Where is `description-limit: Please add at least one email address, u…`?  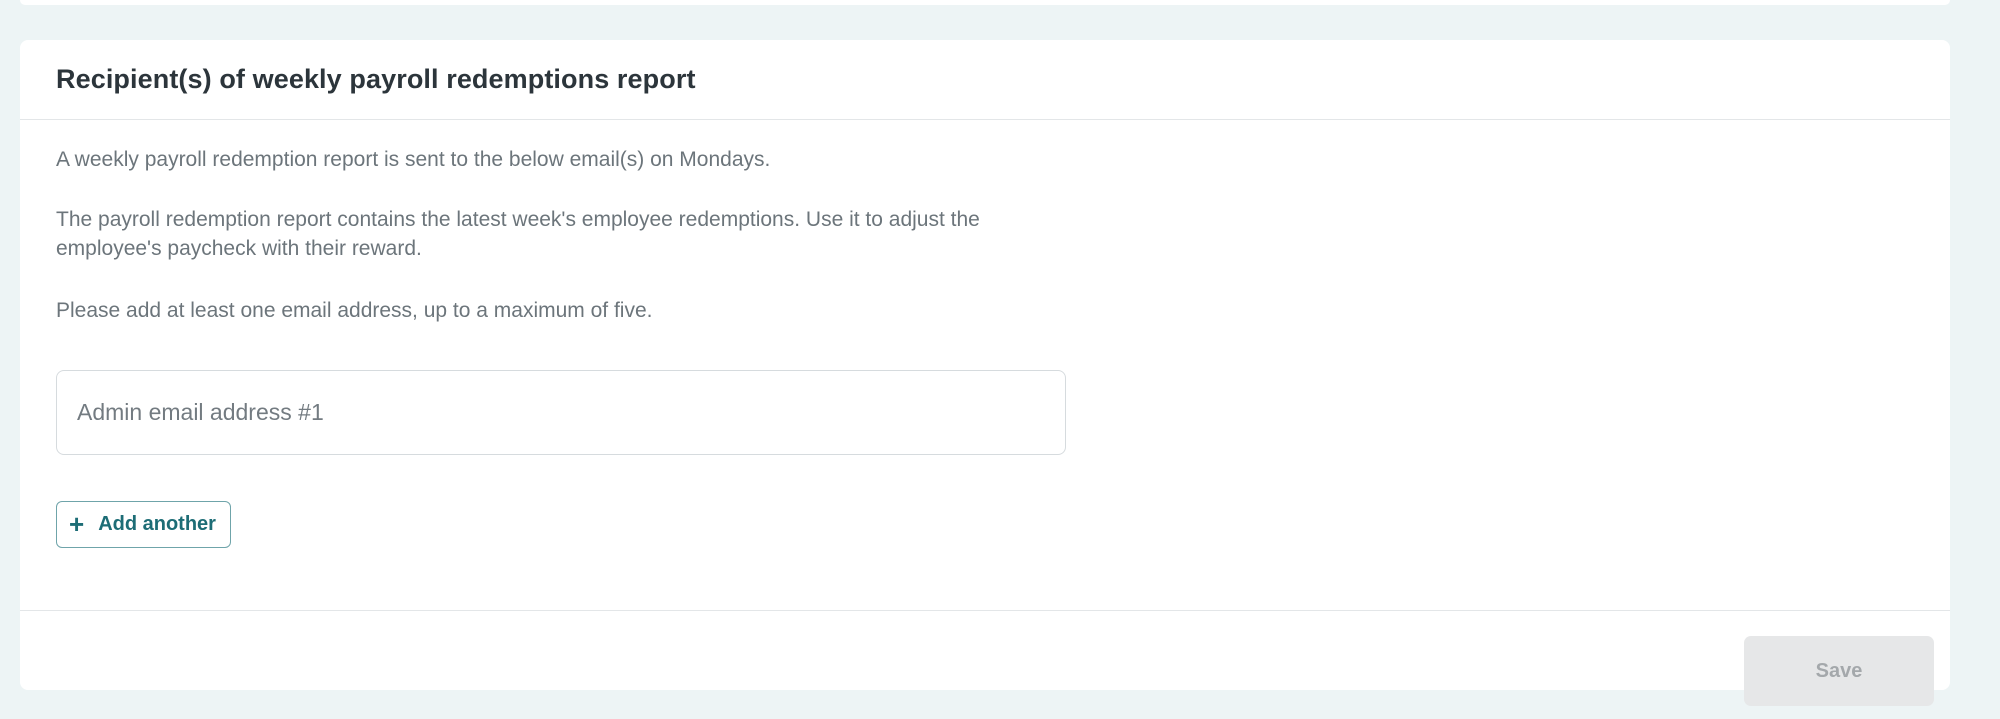
description-limit: Please add at least one email address, u… is located at coordinates (354, 310).